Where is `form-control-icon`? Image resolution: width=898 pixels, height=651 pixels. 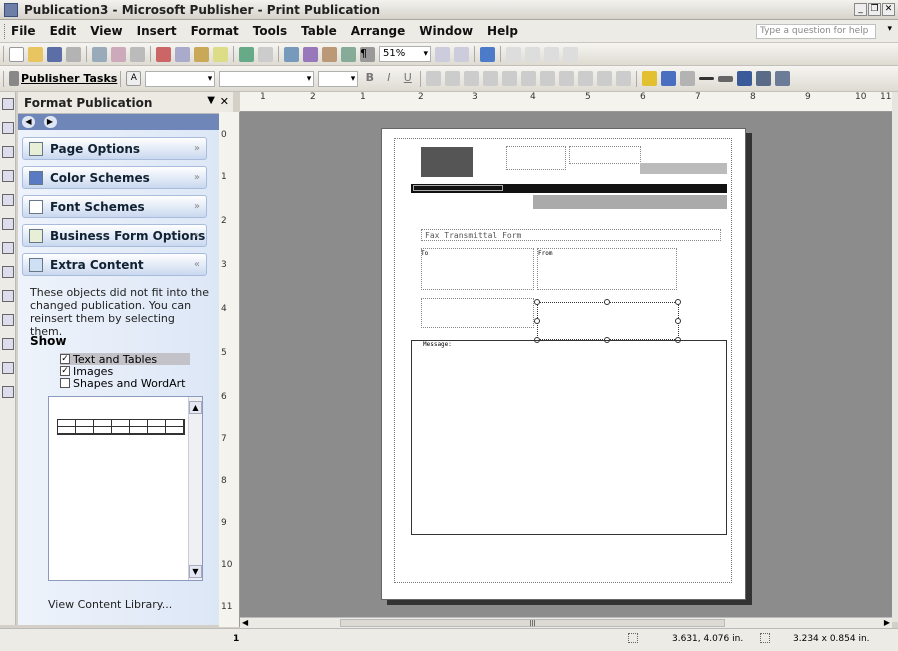
form-control-icon is located at coordinates (8, 368).